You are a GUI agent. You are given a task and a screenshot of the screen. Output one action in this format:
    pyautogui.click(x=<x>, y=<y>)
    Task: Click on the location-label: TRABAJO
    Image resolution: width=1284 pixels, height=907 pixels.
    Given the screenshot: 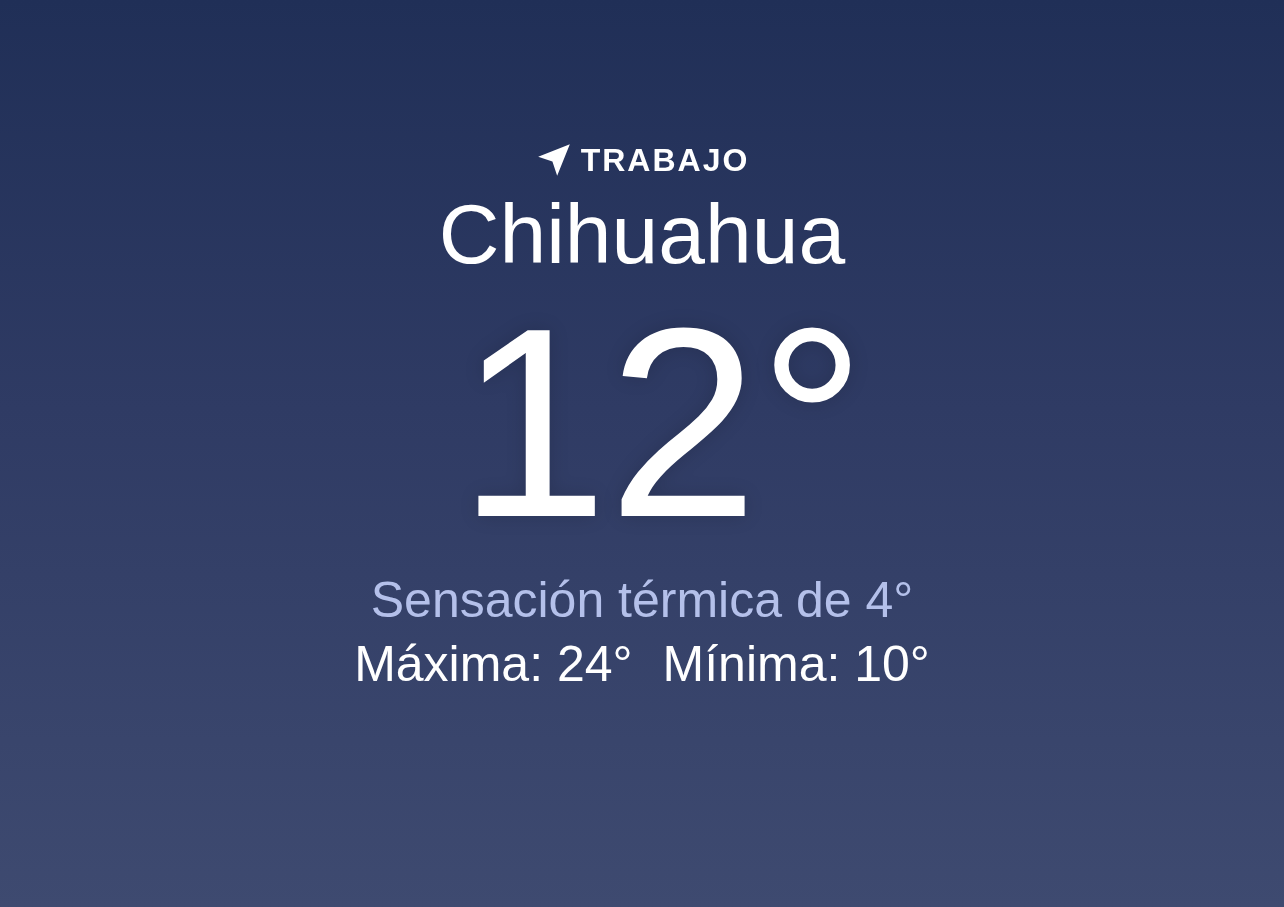 What is the action you would take?
    pyautogui.click(x=665, y=160)
    